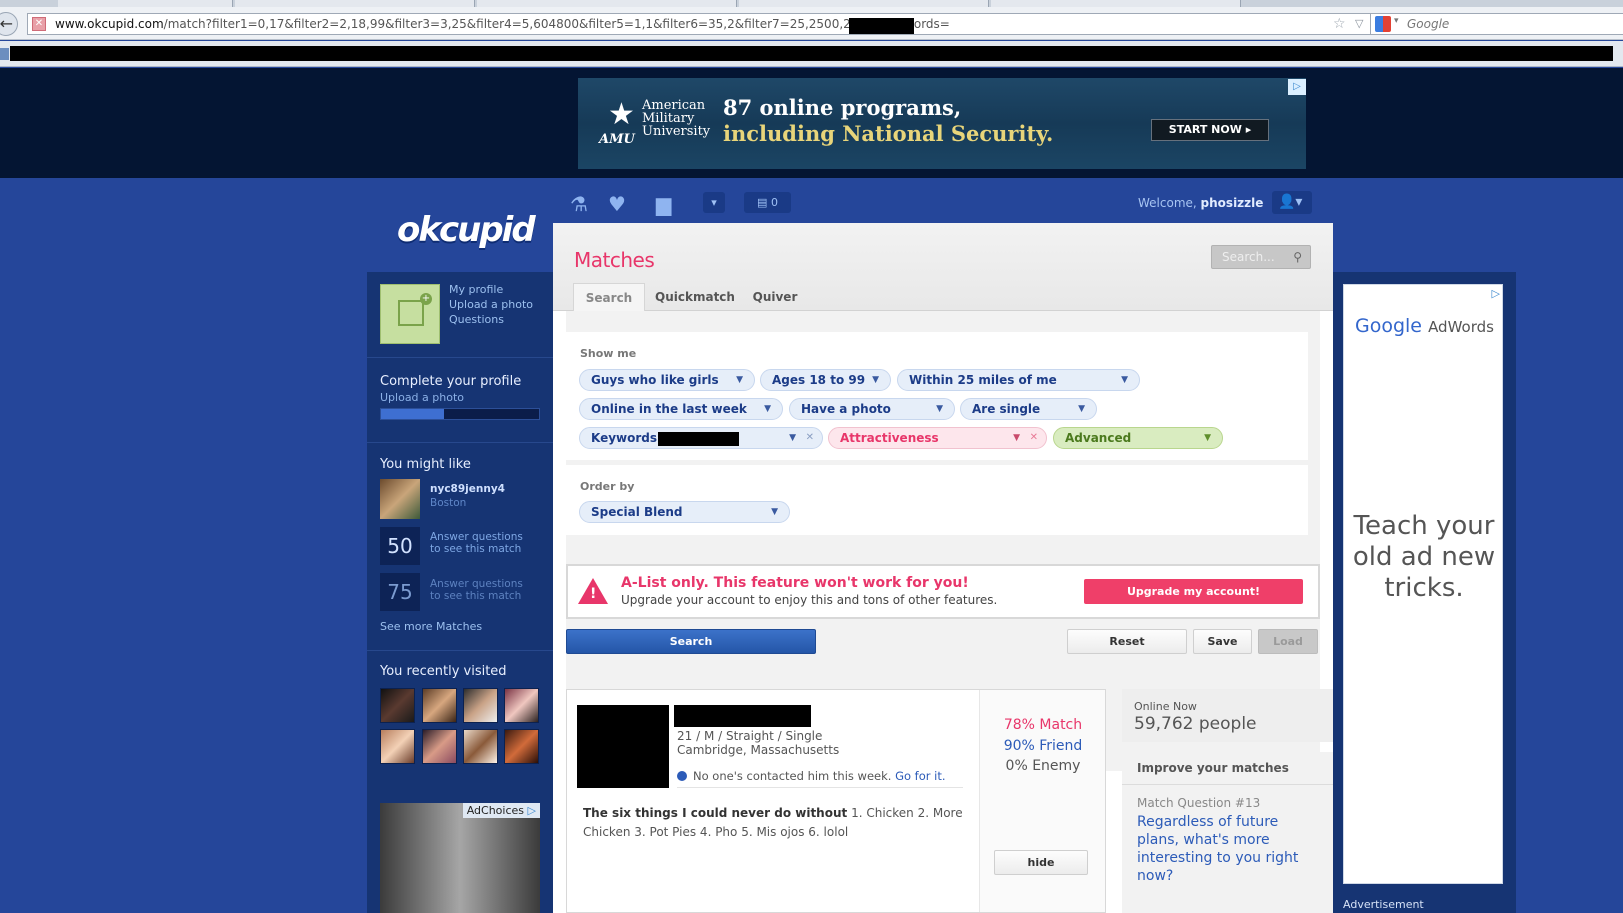 The image size is (1623, 913). What do you see at coordinates (1461, 327) in the screenshot?
I see `adwords-product: AdWords` at bounding box center [1461, 327].